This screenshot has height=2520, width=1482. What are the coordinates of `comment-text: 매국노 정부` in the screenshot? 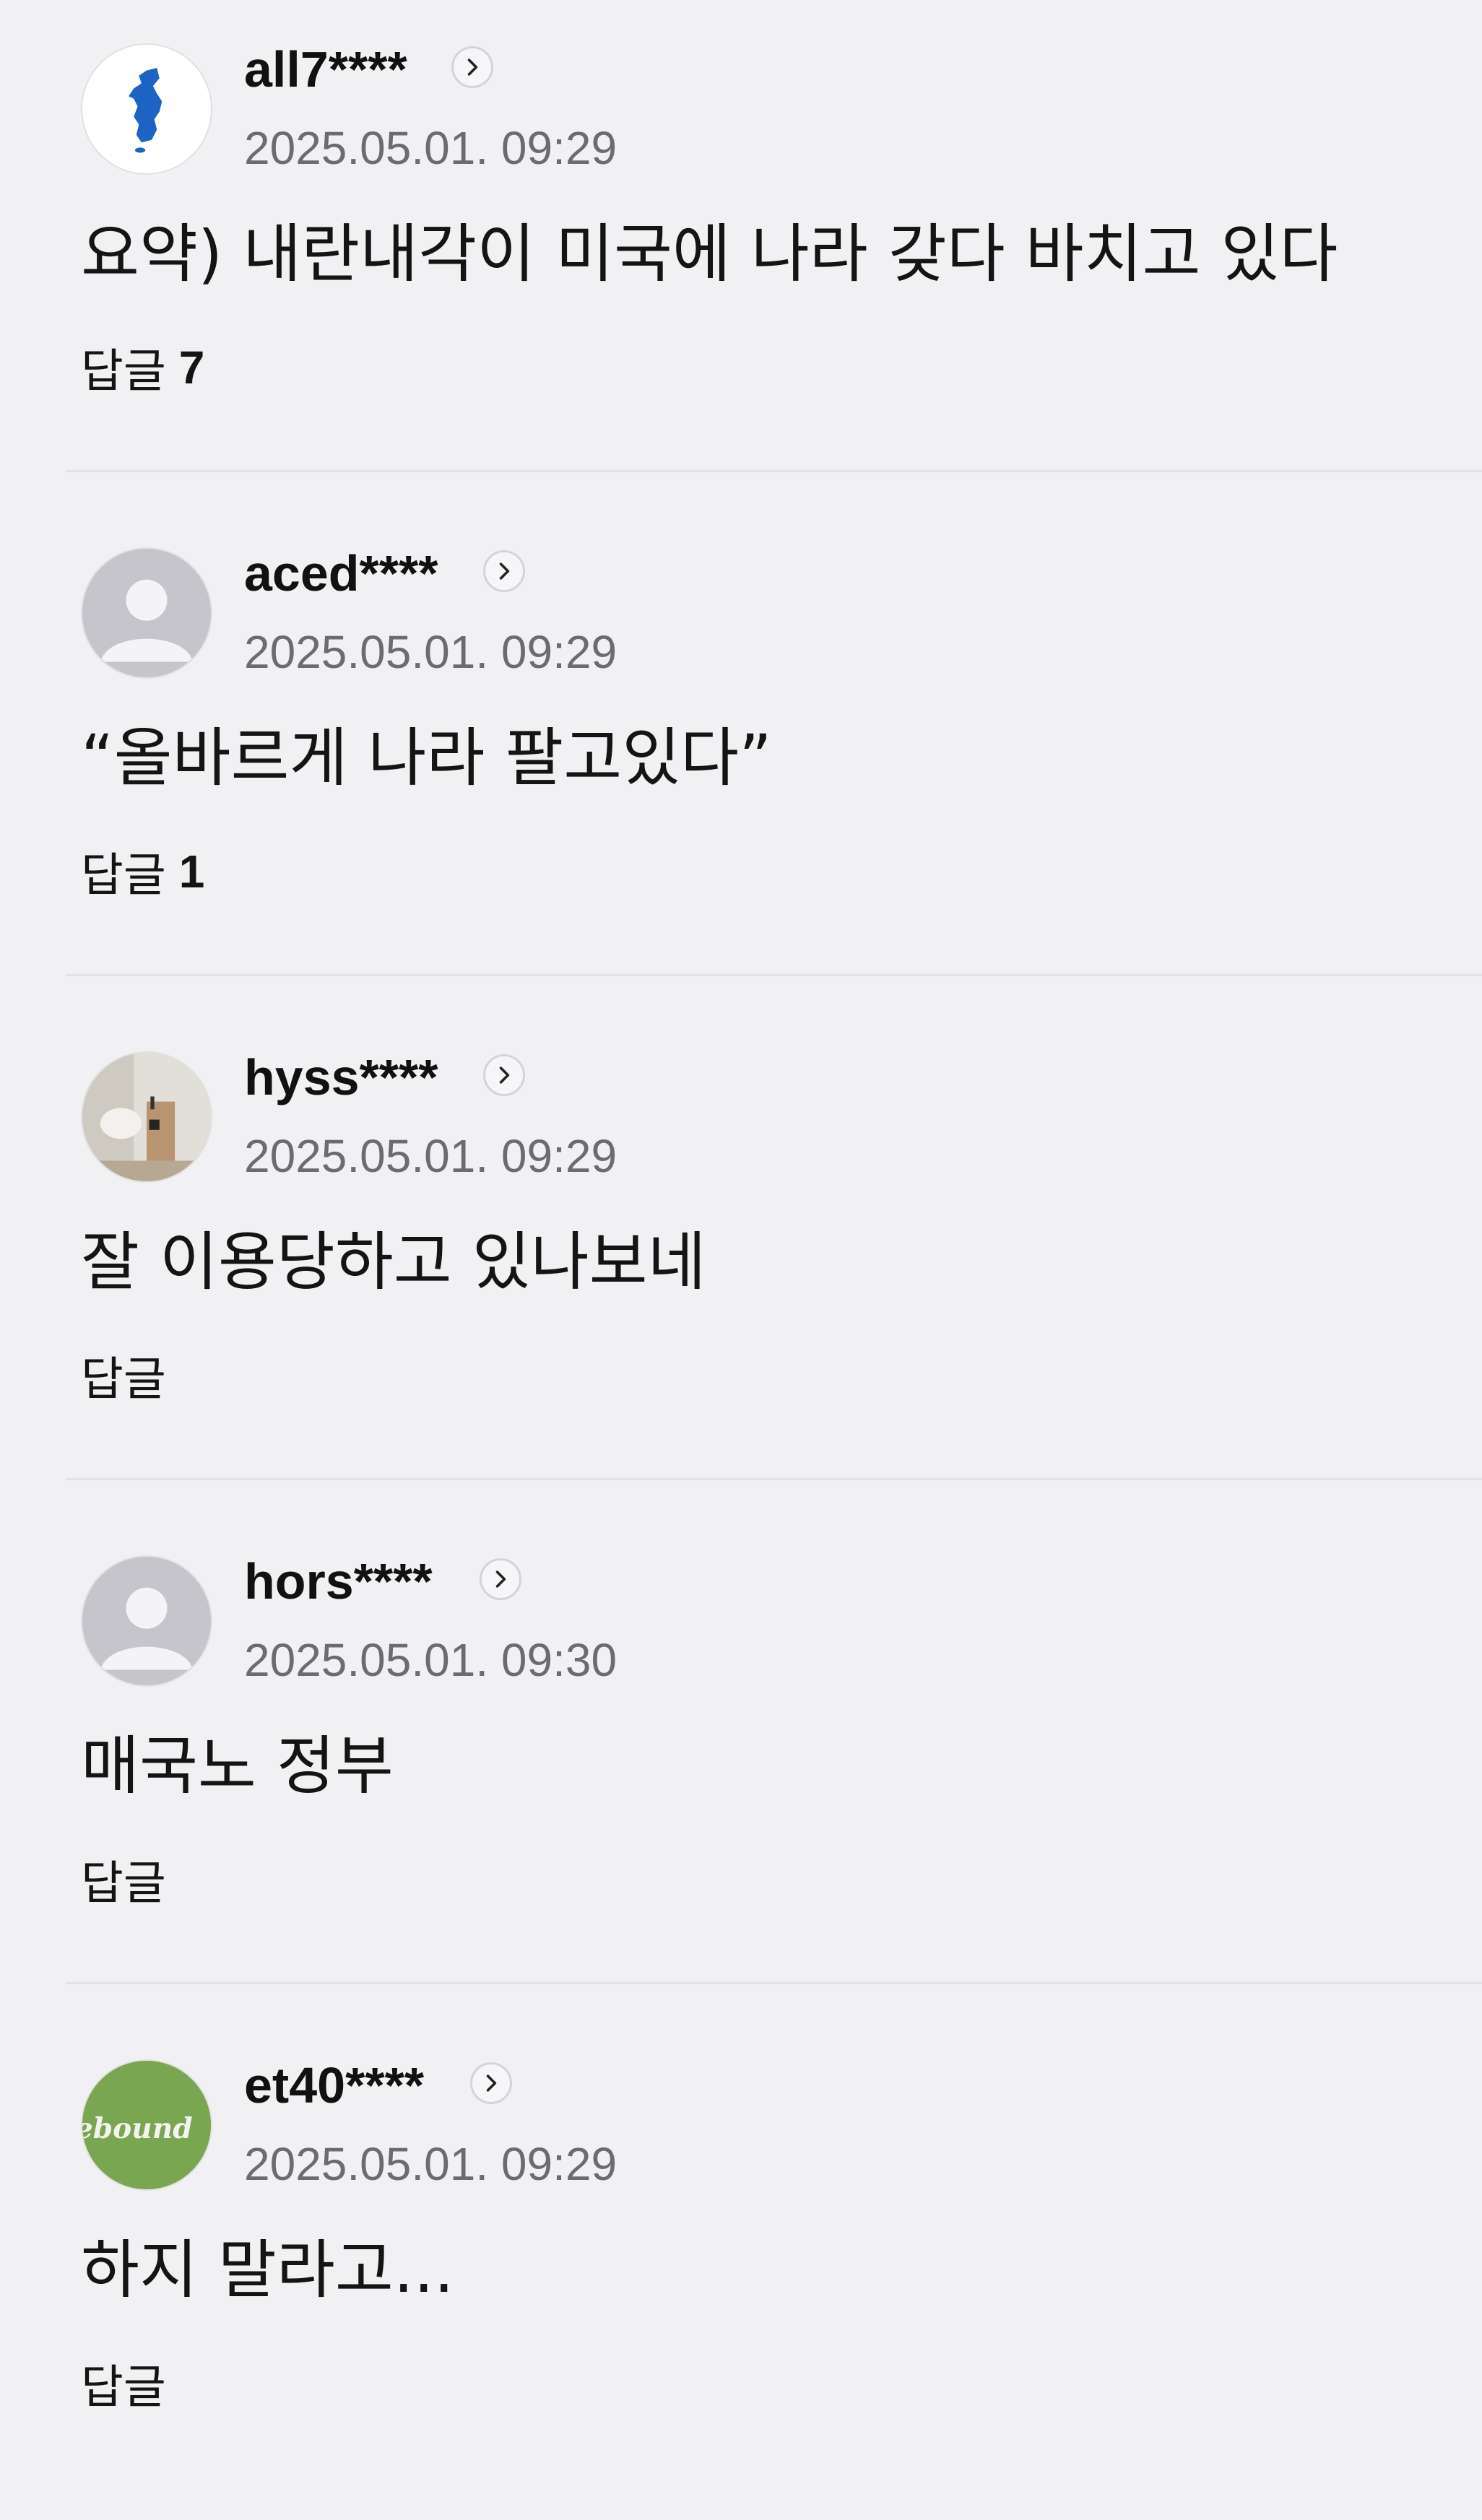 It's located at (237, 1766).